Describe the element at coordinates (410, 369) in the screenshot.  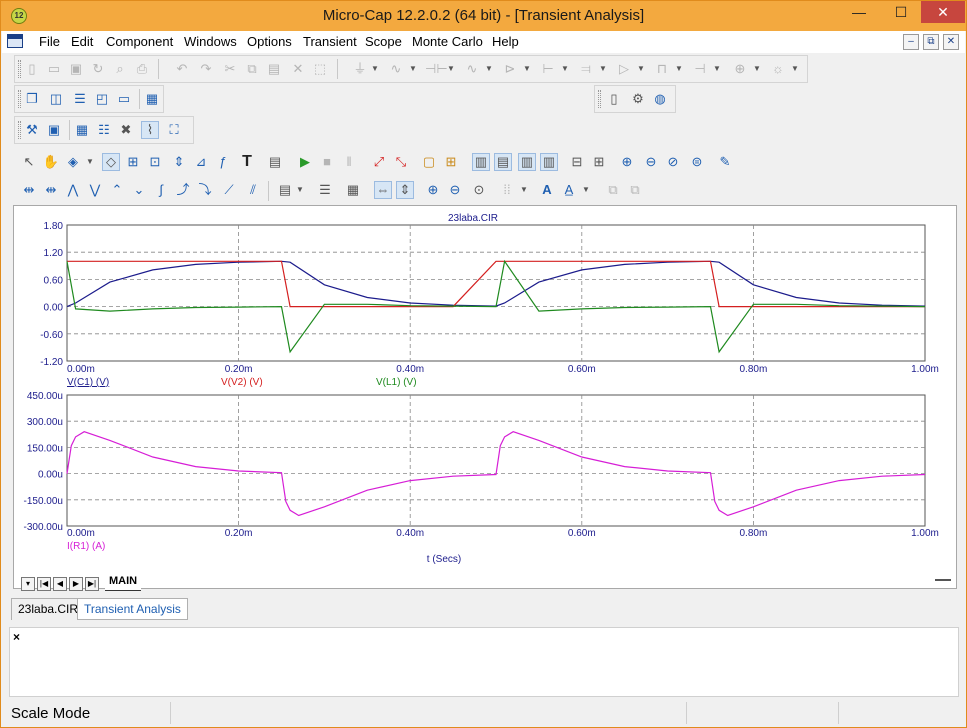
I see `top-x-tick-label: 0.40m` at that location.